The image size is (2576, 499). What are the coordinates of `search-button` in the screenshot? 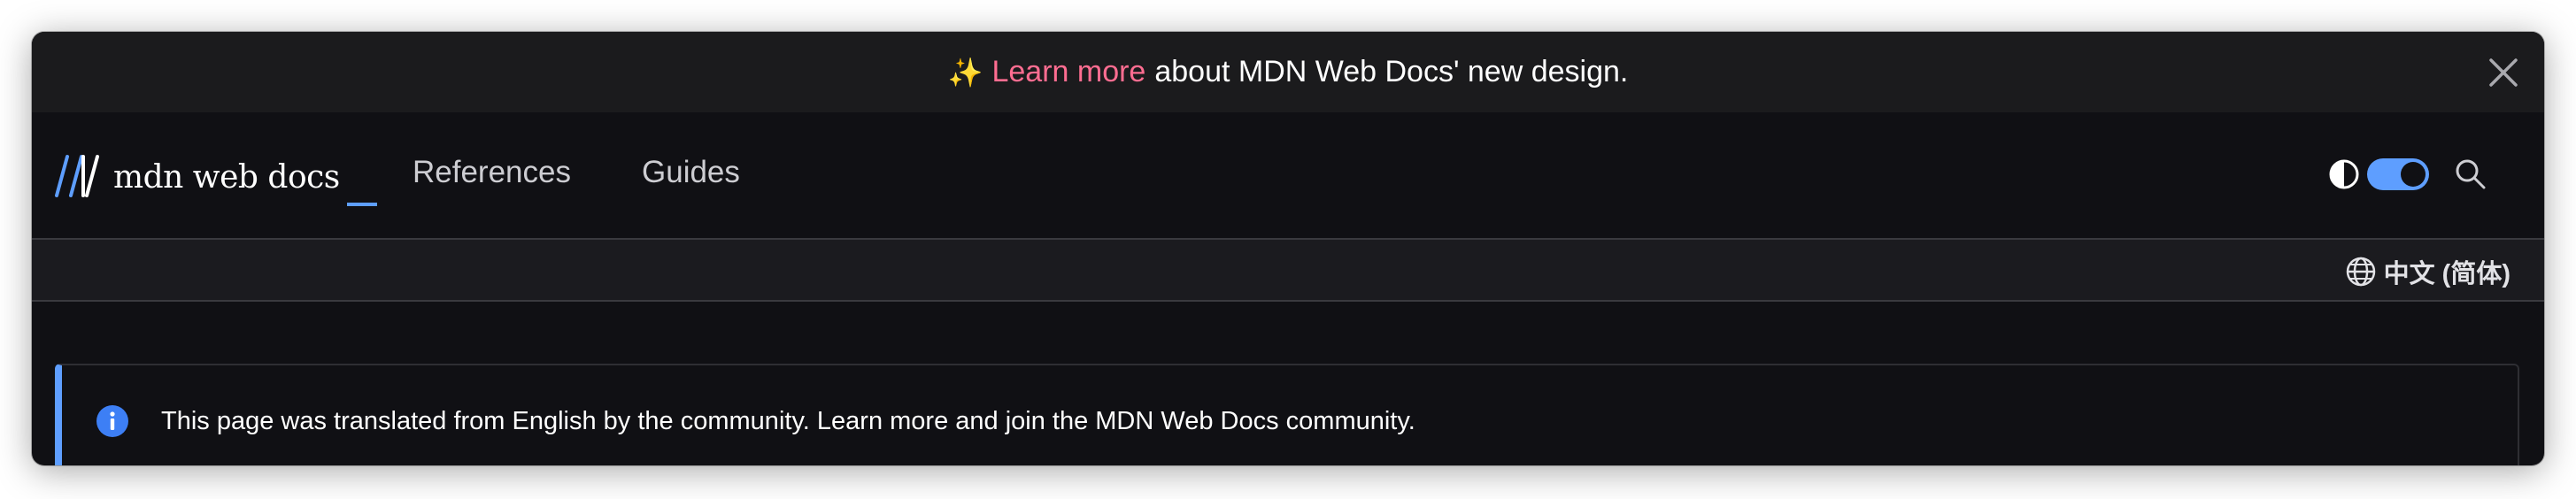 It's located at (2470, 174).